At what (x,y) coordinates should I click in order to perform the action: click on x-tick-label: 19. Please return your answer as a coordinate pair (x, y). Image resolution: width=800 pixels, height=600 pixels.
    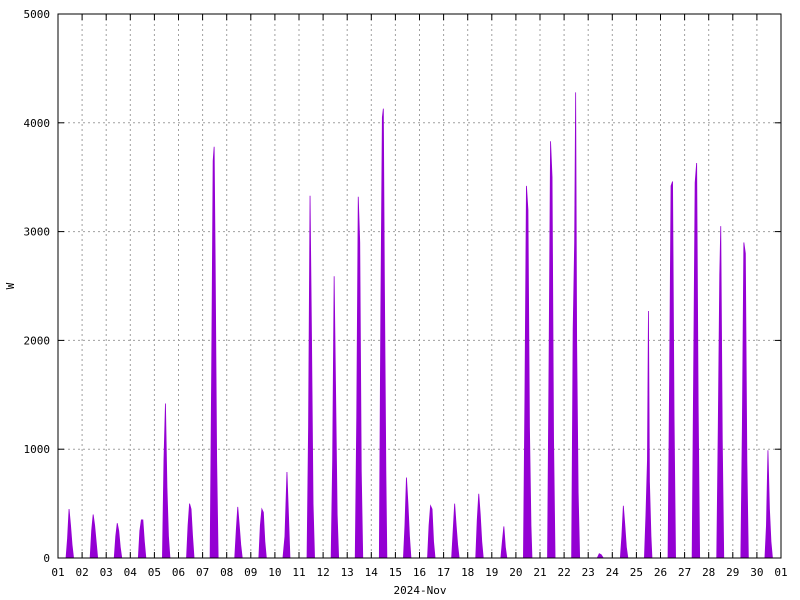
    Looking at the image, I should click on (491, 572).